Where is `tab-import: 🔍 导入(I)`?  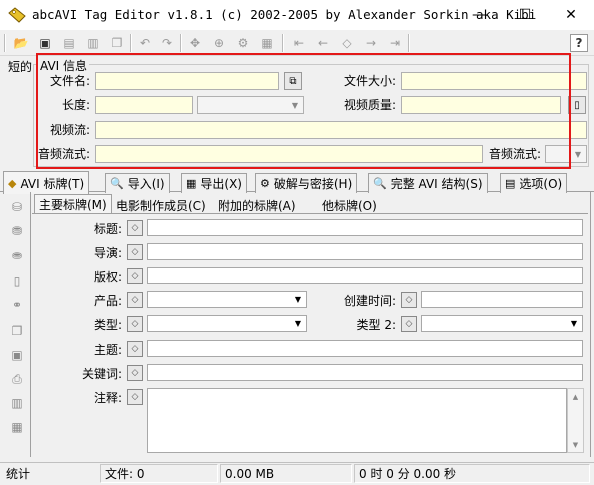 tab-import: 🔍 导入(I) is located at coordinates (137, 183).